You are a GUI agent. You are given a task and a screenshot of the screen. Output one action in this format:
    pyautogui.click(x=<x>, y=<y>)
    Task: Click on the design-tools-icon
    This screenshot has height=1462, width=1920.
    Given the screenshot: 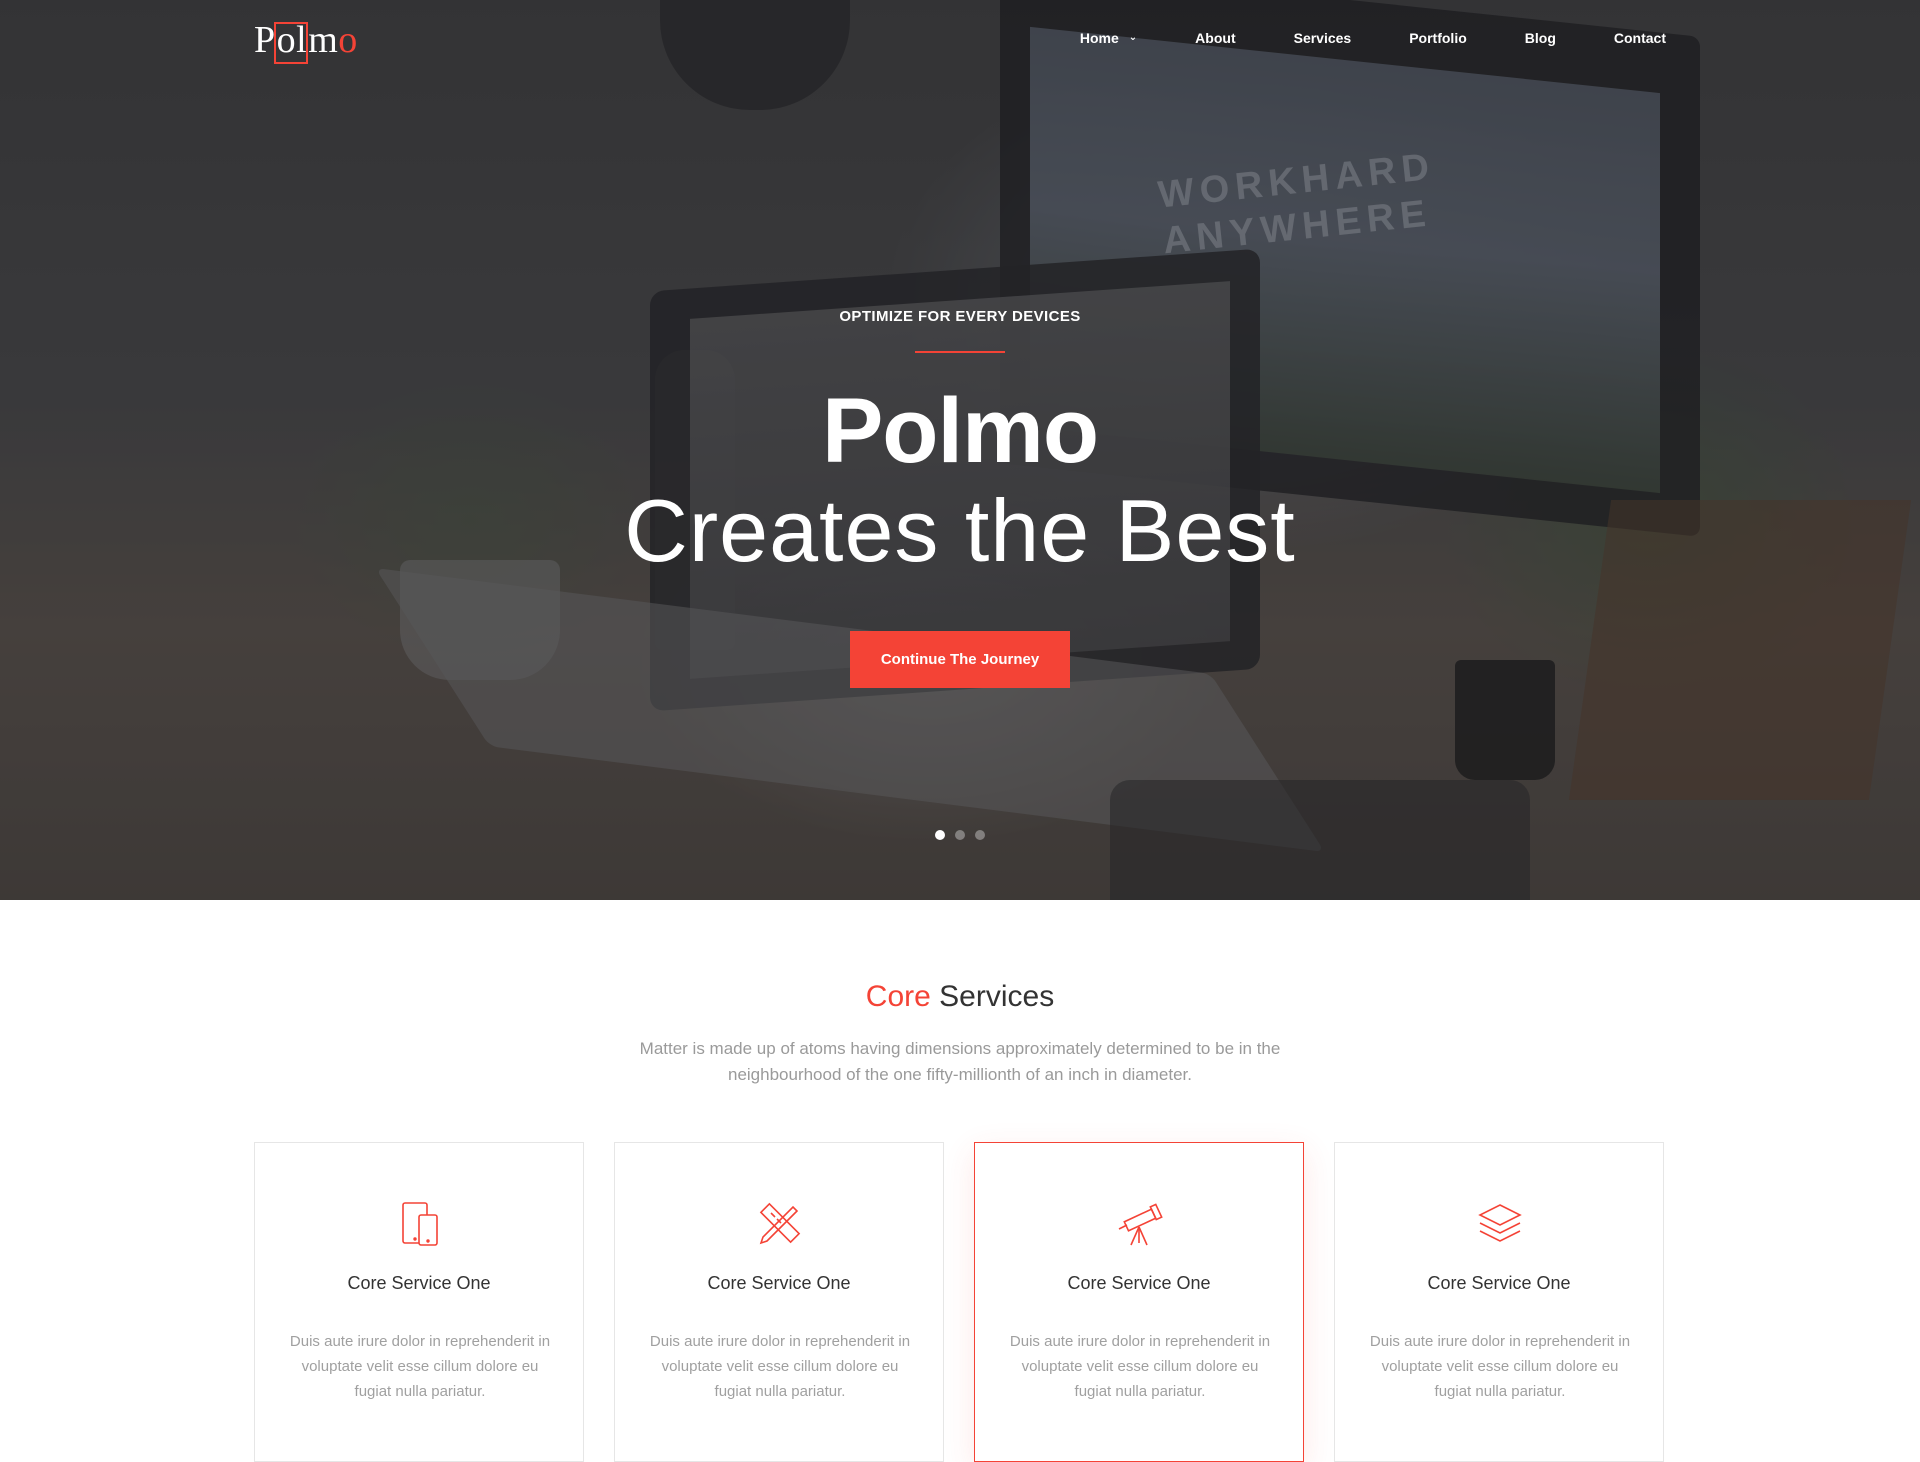 What is the action you would take?
    pyautogui.click(x=780, y=1223)
    